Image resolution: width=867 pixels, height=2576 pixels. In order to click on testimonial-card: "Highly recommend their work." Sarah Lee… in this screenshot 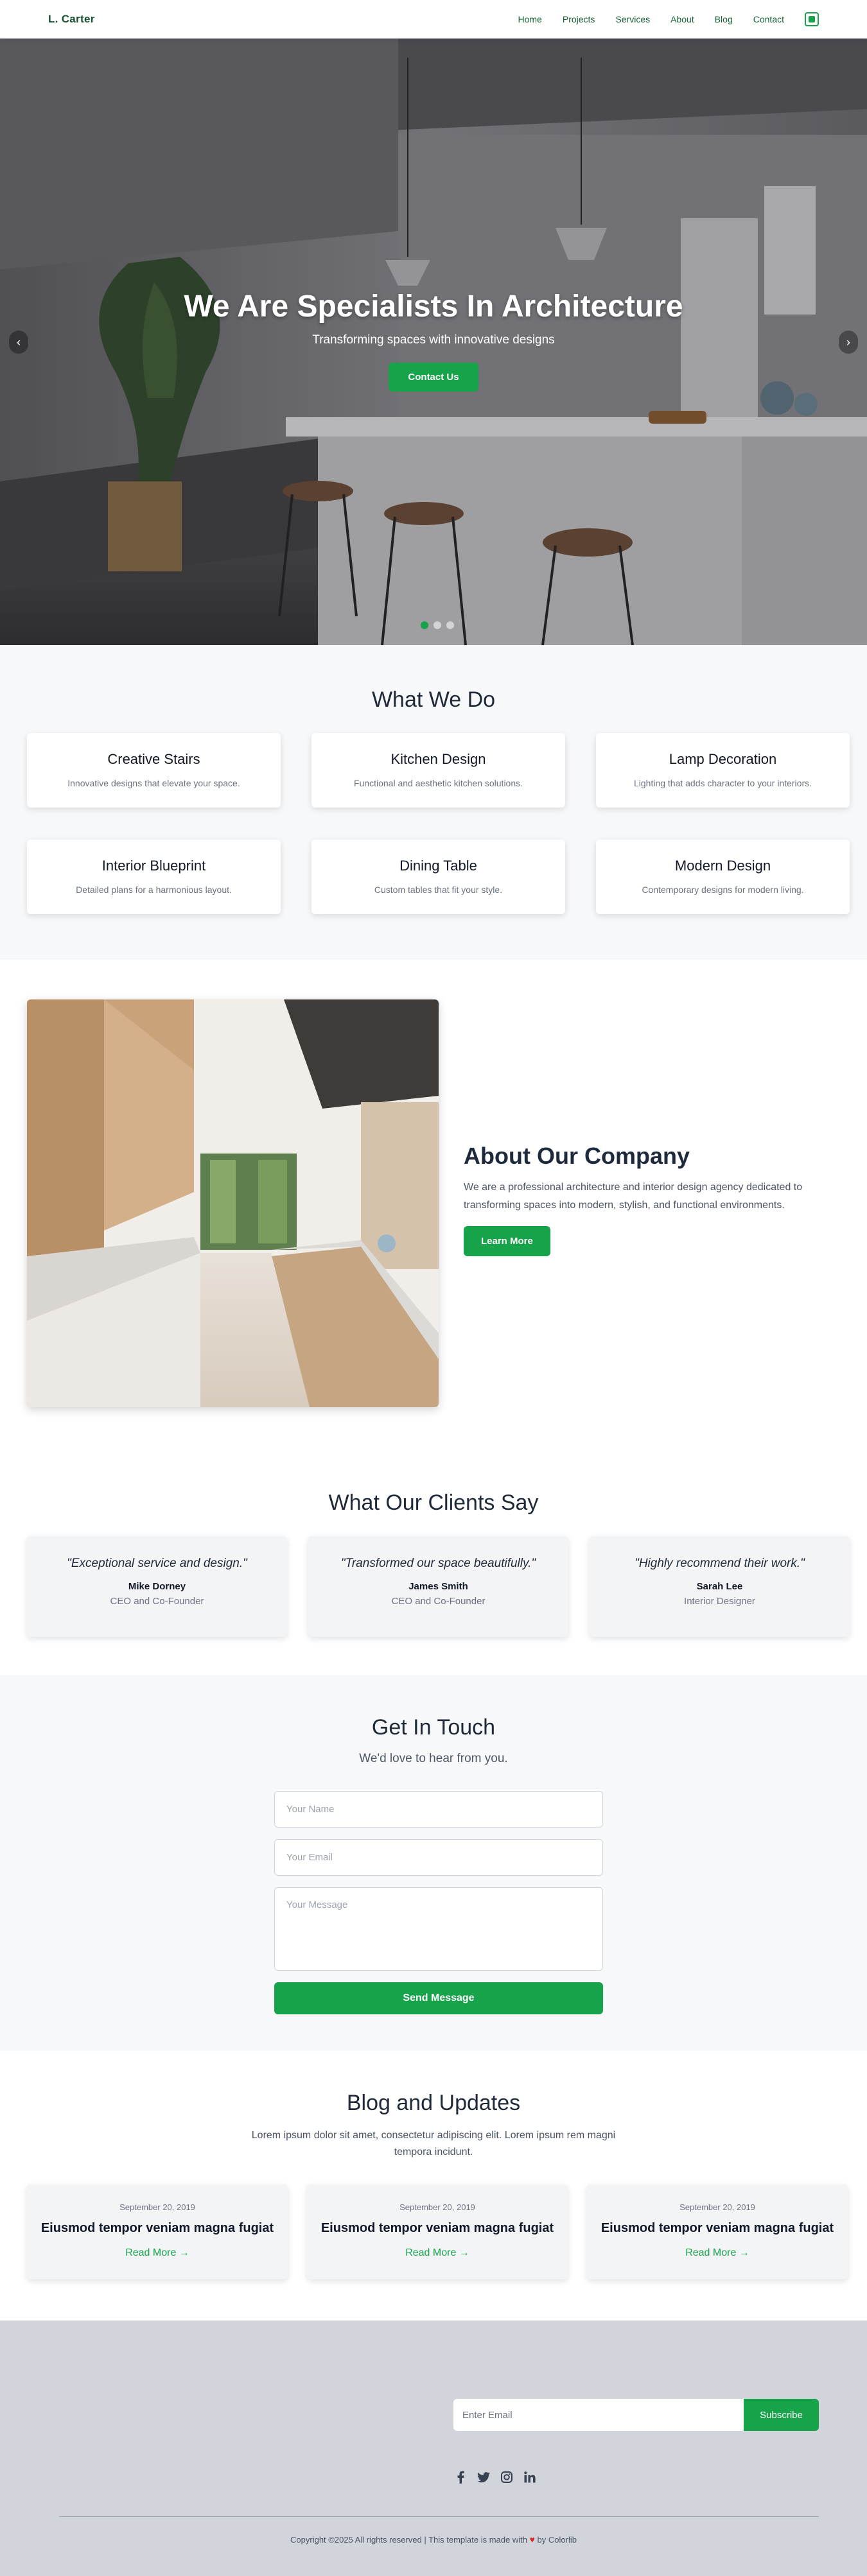, I will do `click(720, 1587)`.